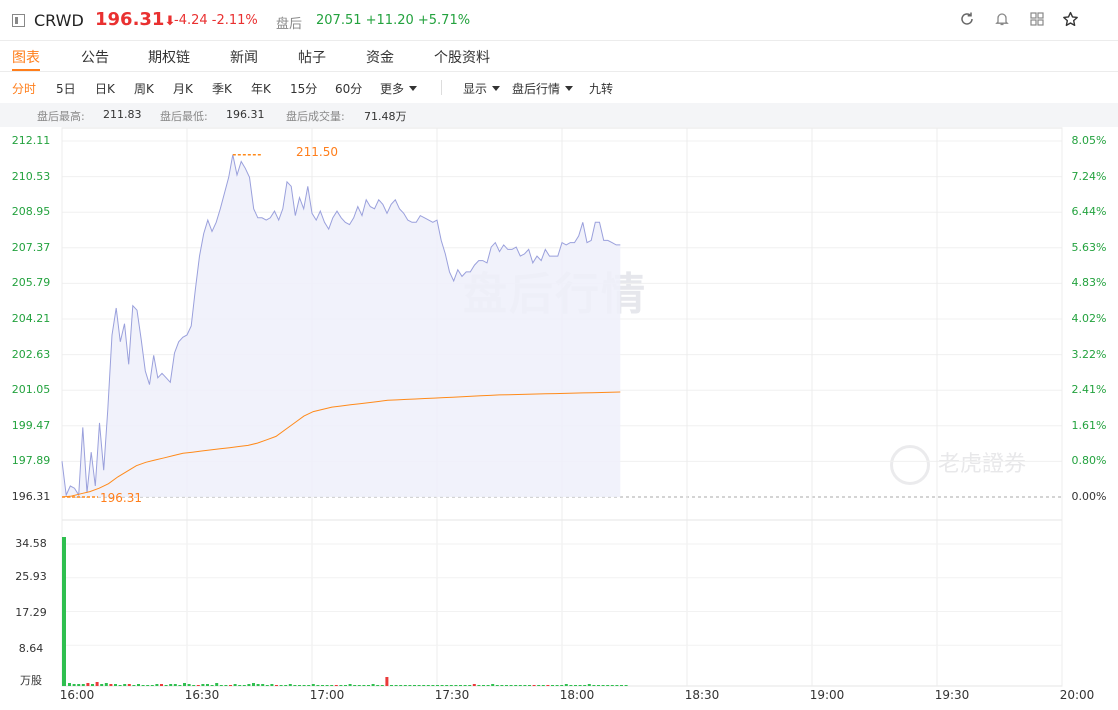  What do you see at coordinates (348, 88) in the screenshot?
I see `period-60min: 60分` at bounding box center [348, 88].